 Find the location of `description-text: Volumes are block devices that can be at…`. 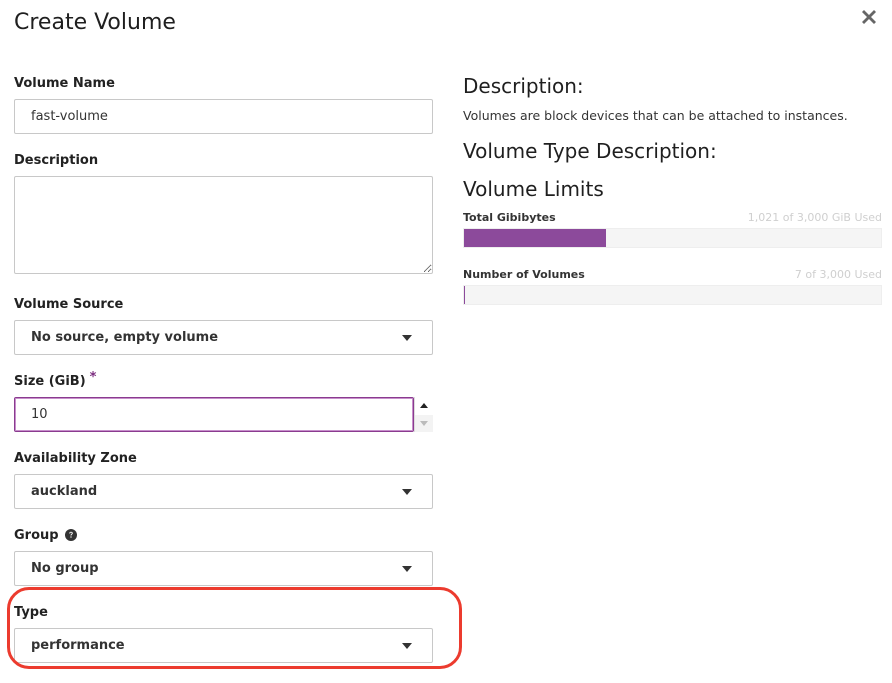

description-text: Volumes are block devices that can be at… is located at coordinates (655, 115).